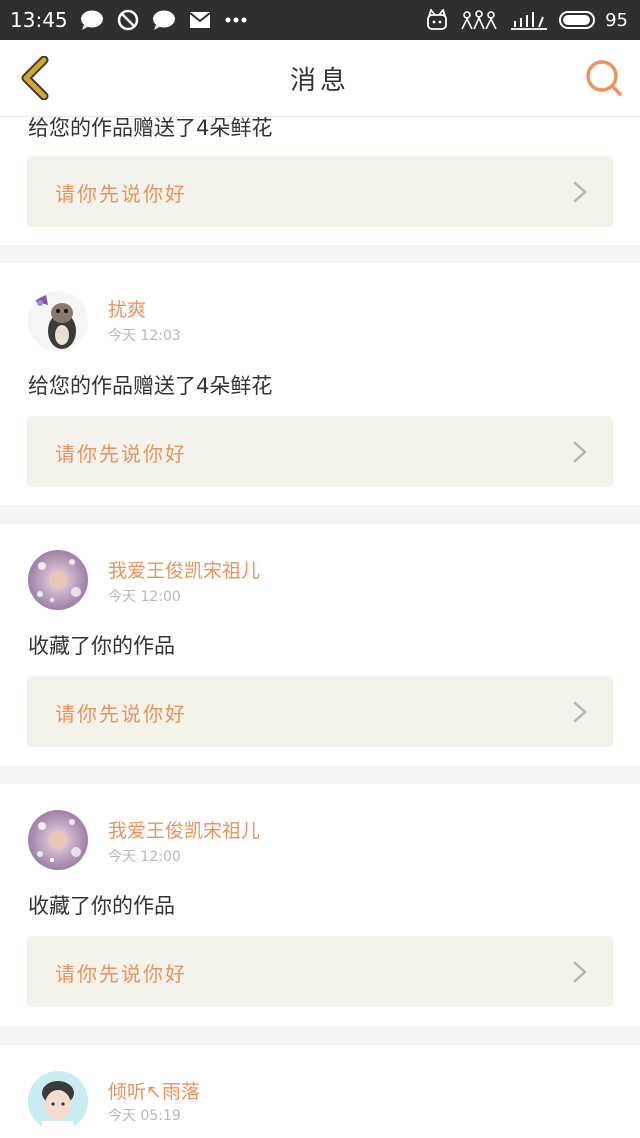 This screenshot has width=640, height=1138. I want to click on chevron-left-icon, so click(36, 78).